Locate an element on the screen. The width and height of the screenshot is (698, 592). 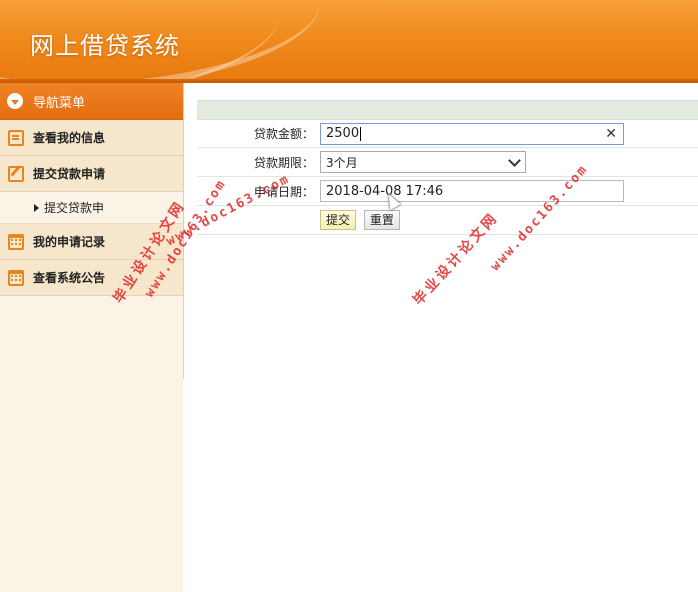
amount-value: 2500 is located at coordinates (343, 133).